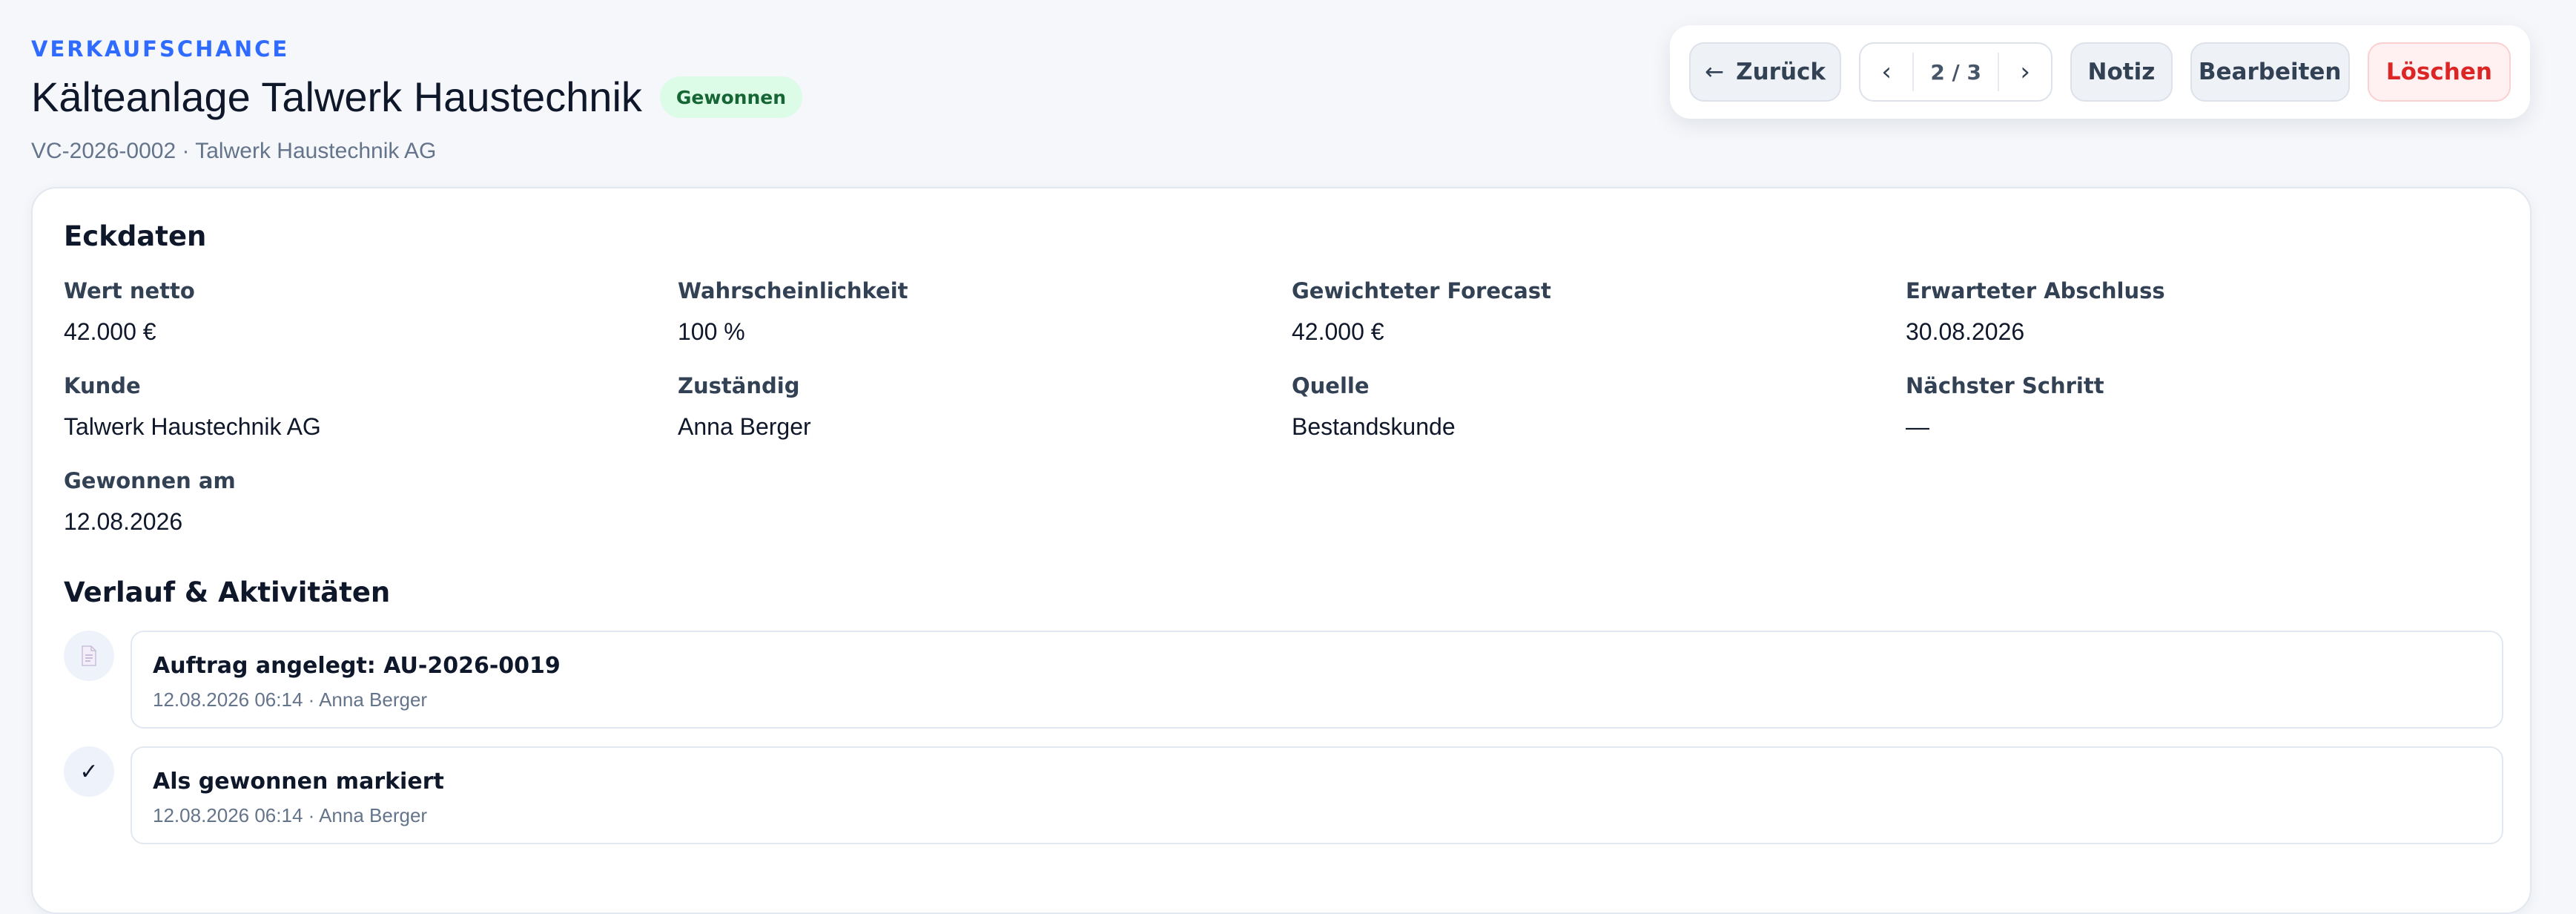  I want to click on fact-customer: Kunde Talwerk Haustechnik AG, so click(371, 419).